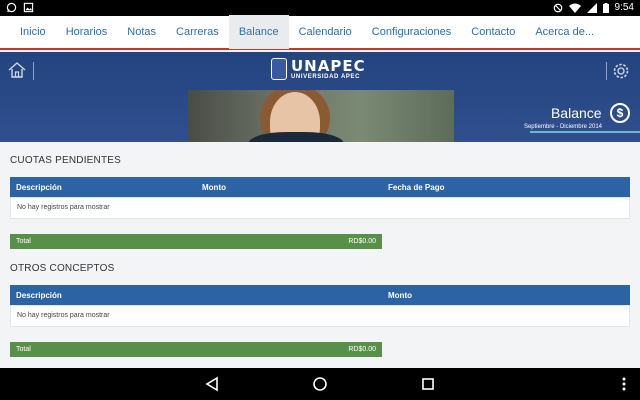  Describe the element at coordinates (320, 295) in the screenshot. I see `otros-table-header: Descripción Monto` at that location.